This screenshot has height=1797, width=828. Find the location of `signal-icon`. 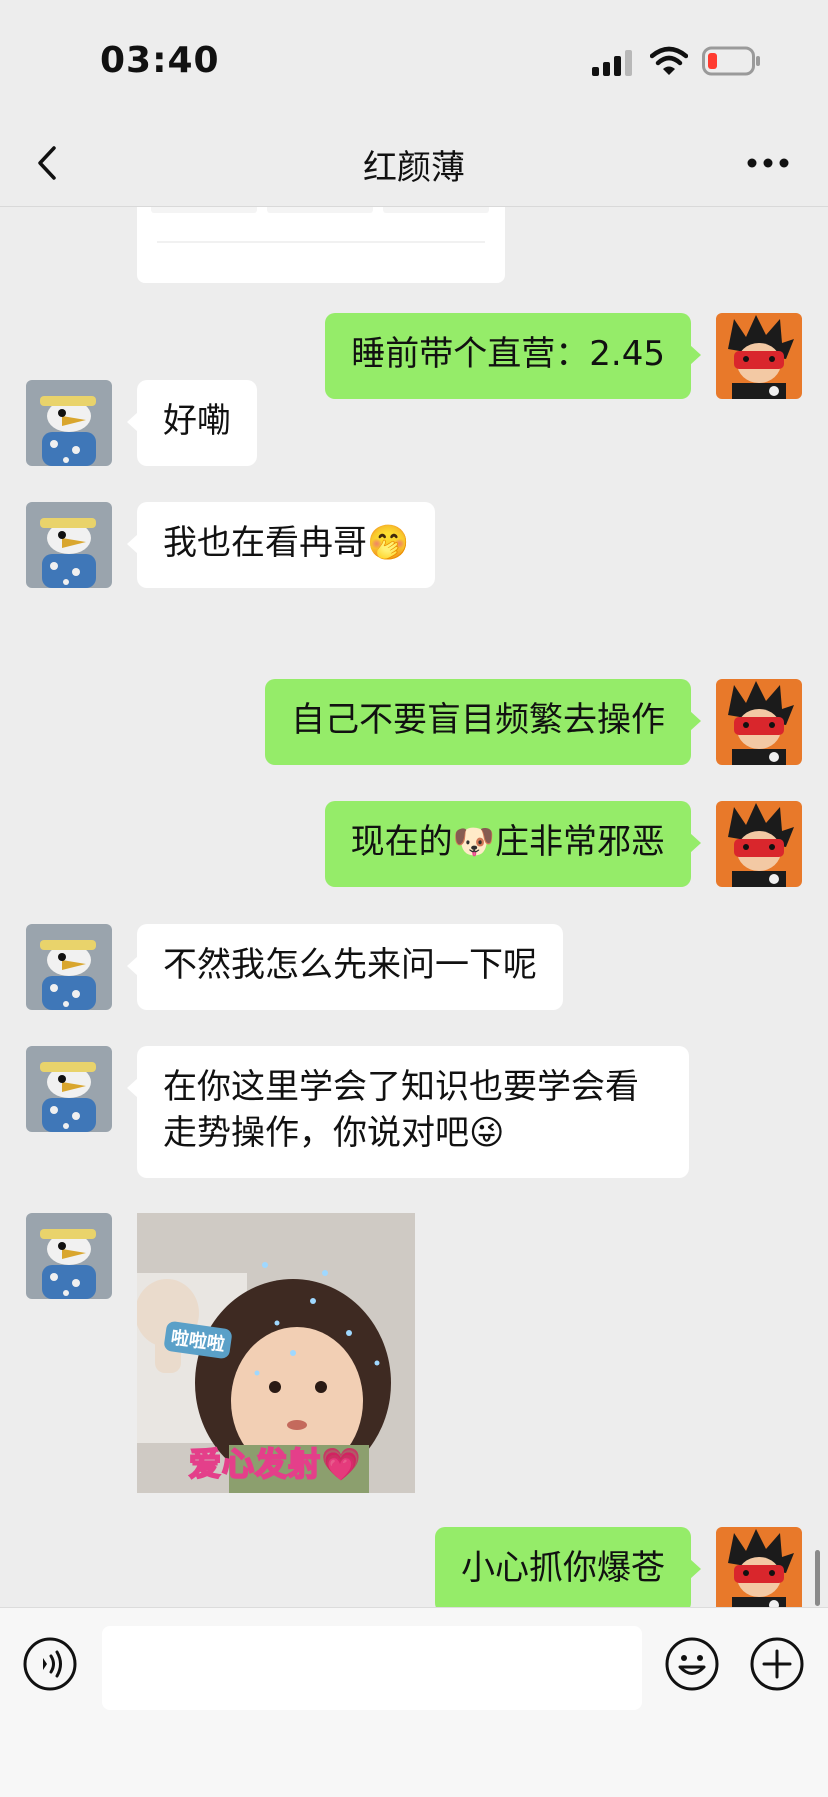

signal-icon is located at coordinates (612, 63).